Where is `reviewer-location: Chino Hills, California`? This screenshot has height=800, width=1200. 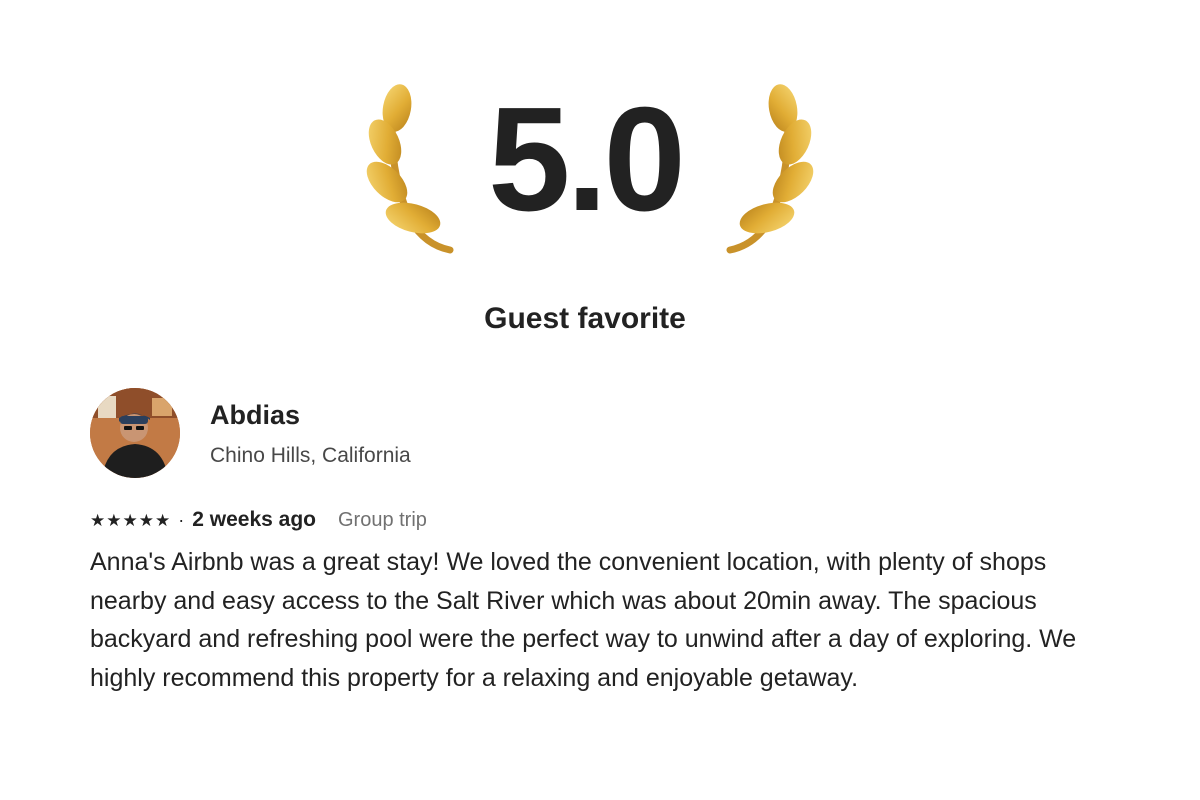
reviewer-location: Chino Hills, California is located at coordinates (310, 455).